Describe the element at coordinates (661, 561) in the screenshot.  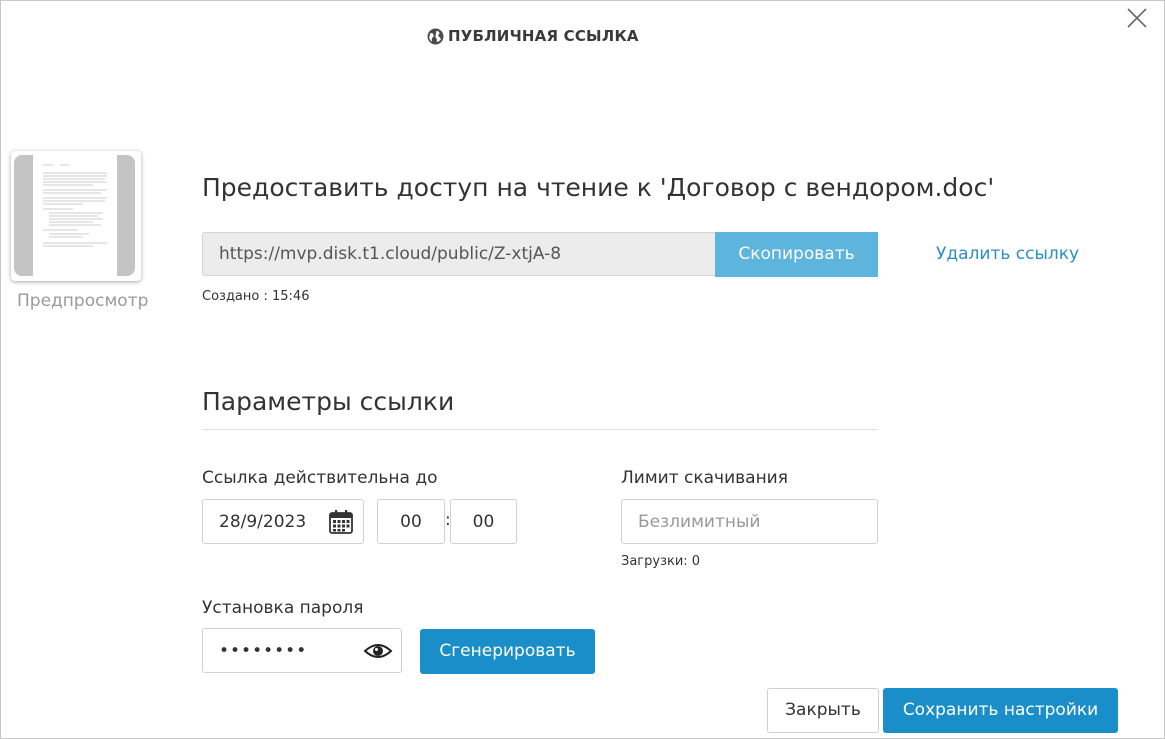
I see `downloads-count: Загрузки: 0` at that location.